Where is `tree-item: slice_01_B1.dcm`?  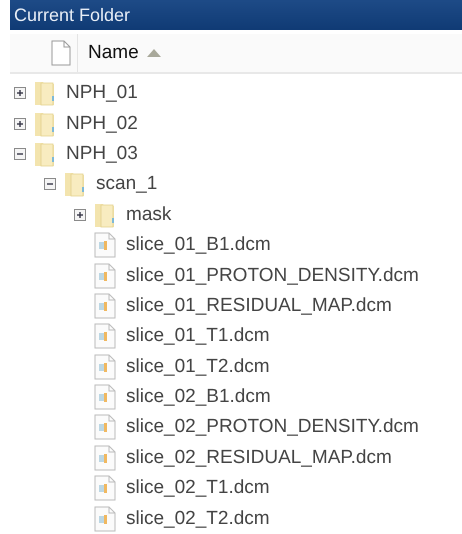 tree-item: slice_01_B1.dcm is located at coordinates (198, 245).